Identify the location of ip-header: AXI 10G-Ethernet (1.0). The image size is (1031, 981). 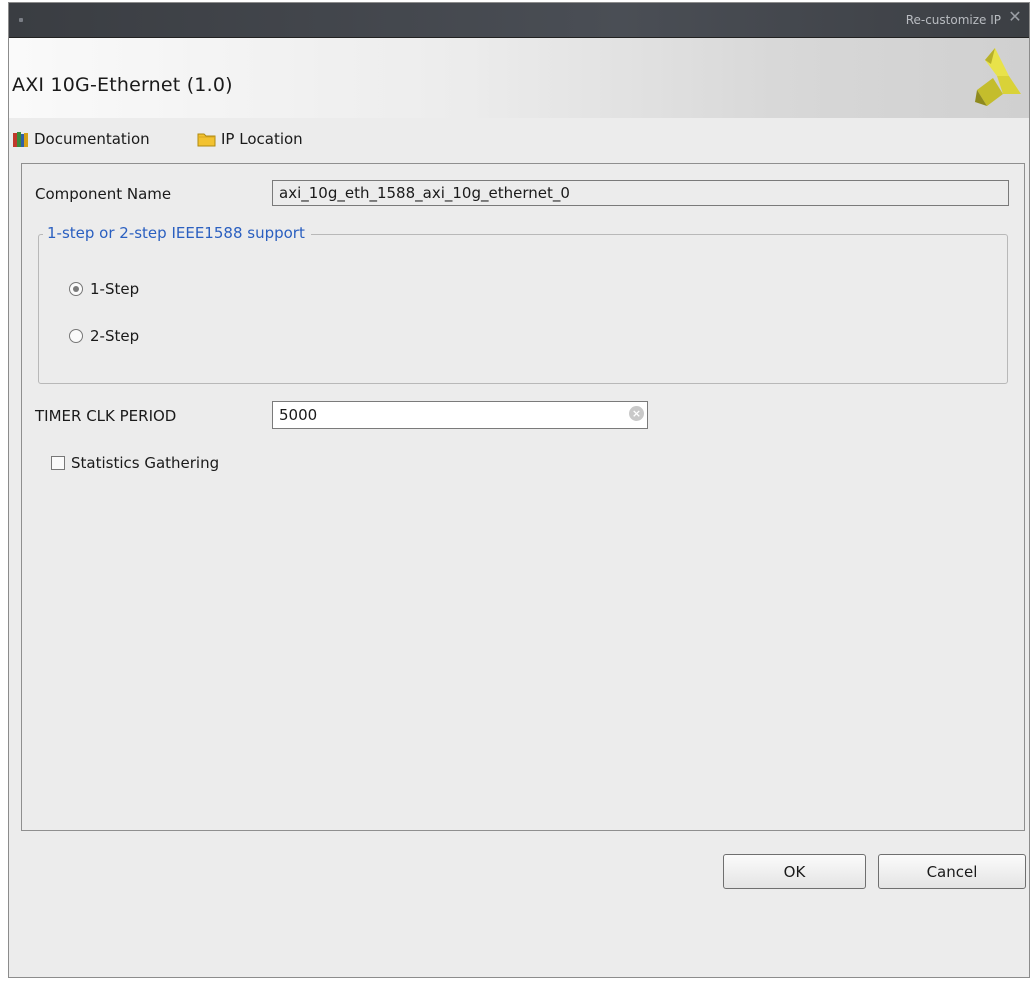
(519, 78).